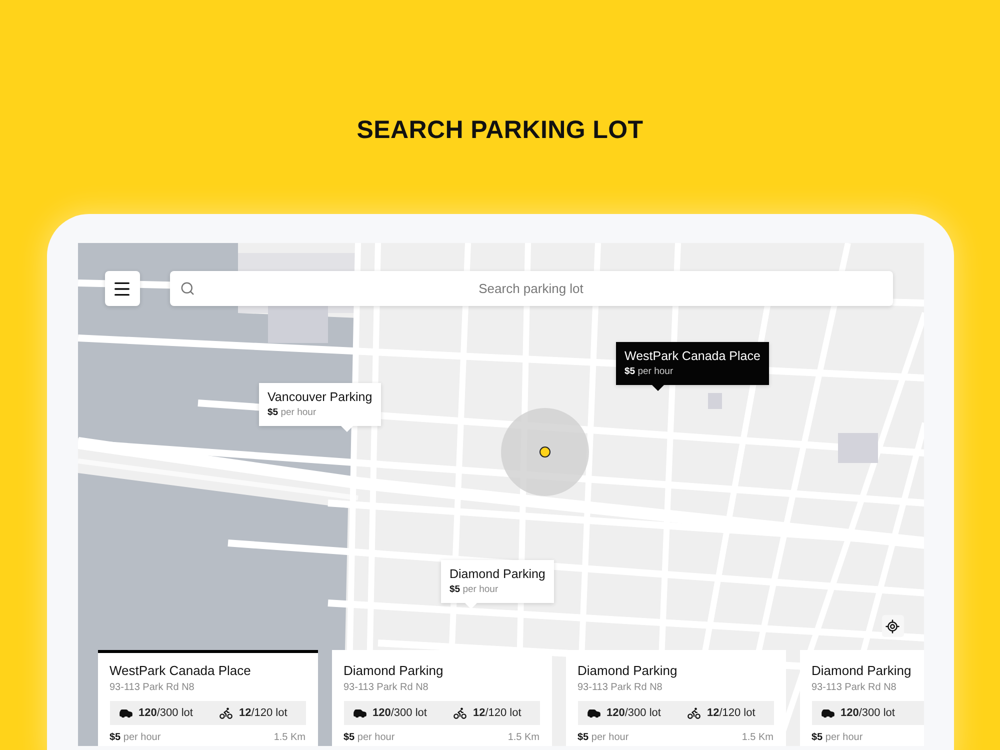 The width and height of the screenshot is (1000, 750). What do you see at coordinates (862, 698) in the screenshot?
I see `parking-card: Diamond Parking 93-113 Park Rd N8 120/300 lot $5 per hour` at bounding box center [862, 698].